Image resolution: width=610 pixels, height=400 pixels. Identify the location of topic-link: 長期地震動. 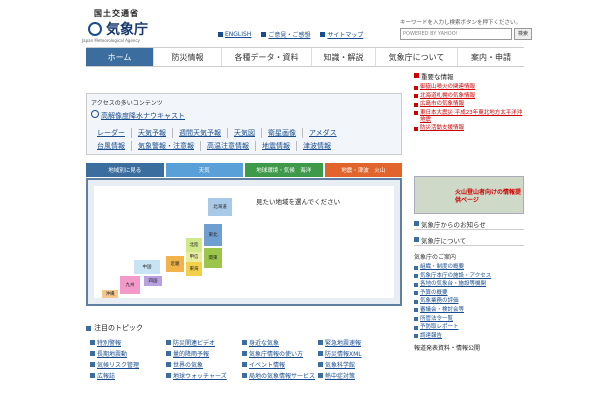
(128, 353).